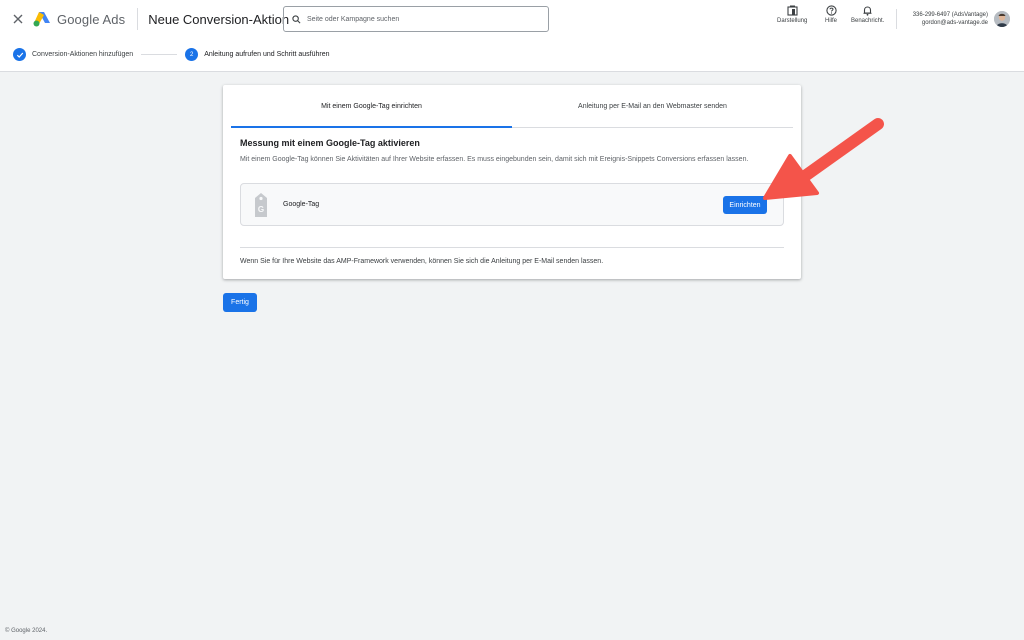 This screenshot has height=640, width=1024. Describe the element at coordinates (896, 19) in the screenshot. I see `header-separator` at that location.